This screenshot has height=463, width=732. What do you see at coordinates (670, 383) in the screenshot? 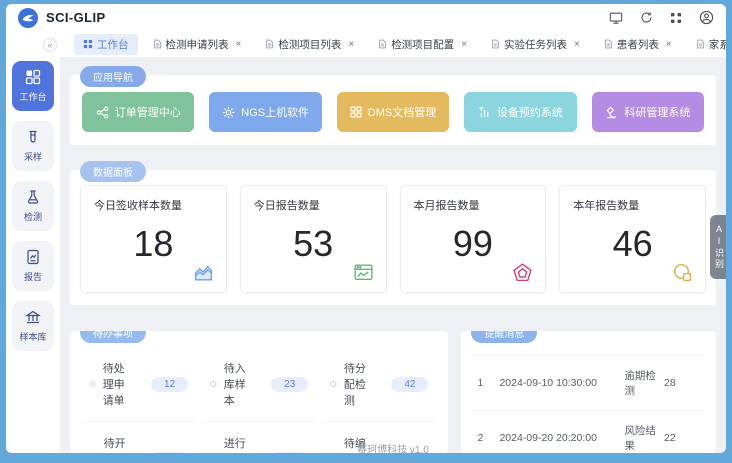
I see `message-count: 28` at bounding box center [670, 383].